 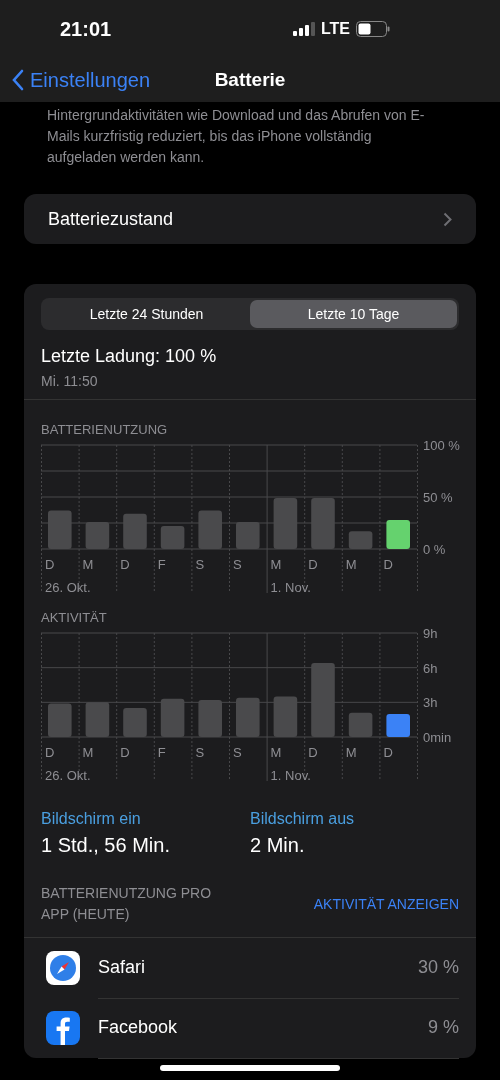 What do you see at coordinates (430, 703) in the screenshot?
I see `axis-label: 3h` at bounding box center [430, 703].